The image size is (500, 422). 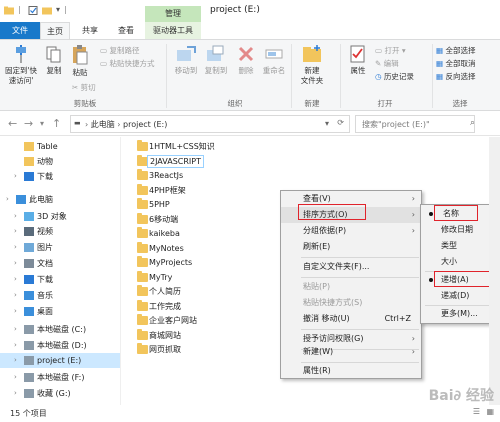 I want to click on tab-home: 主页, so click(x=55, y=30).